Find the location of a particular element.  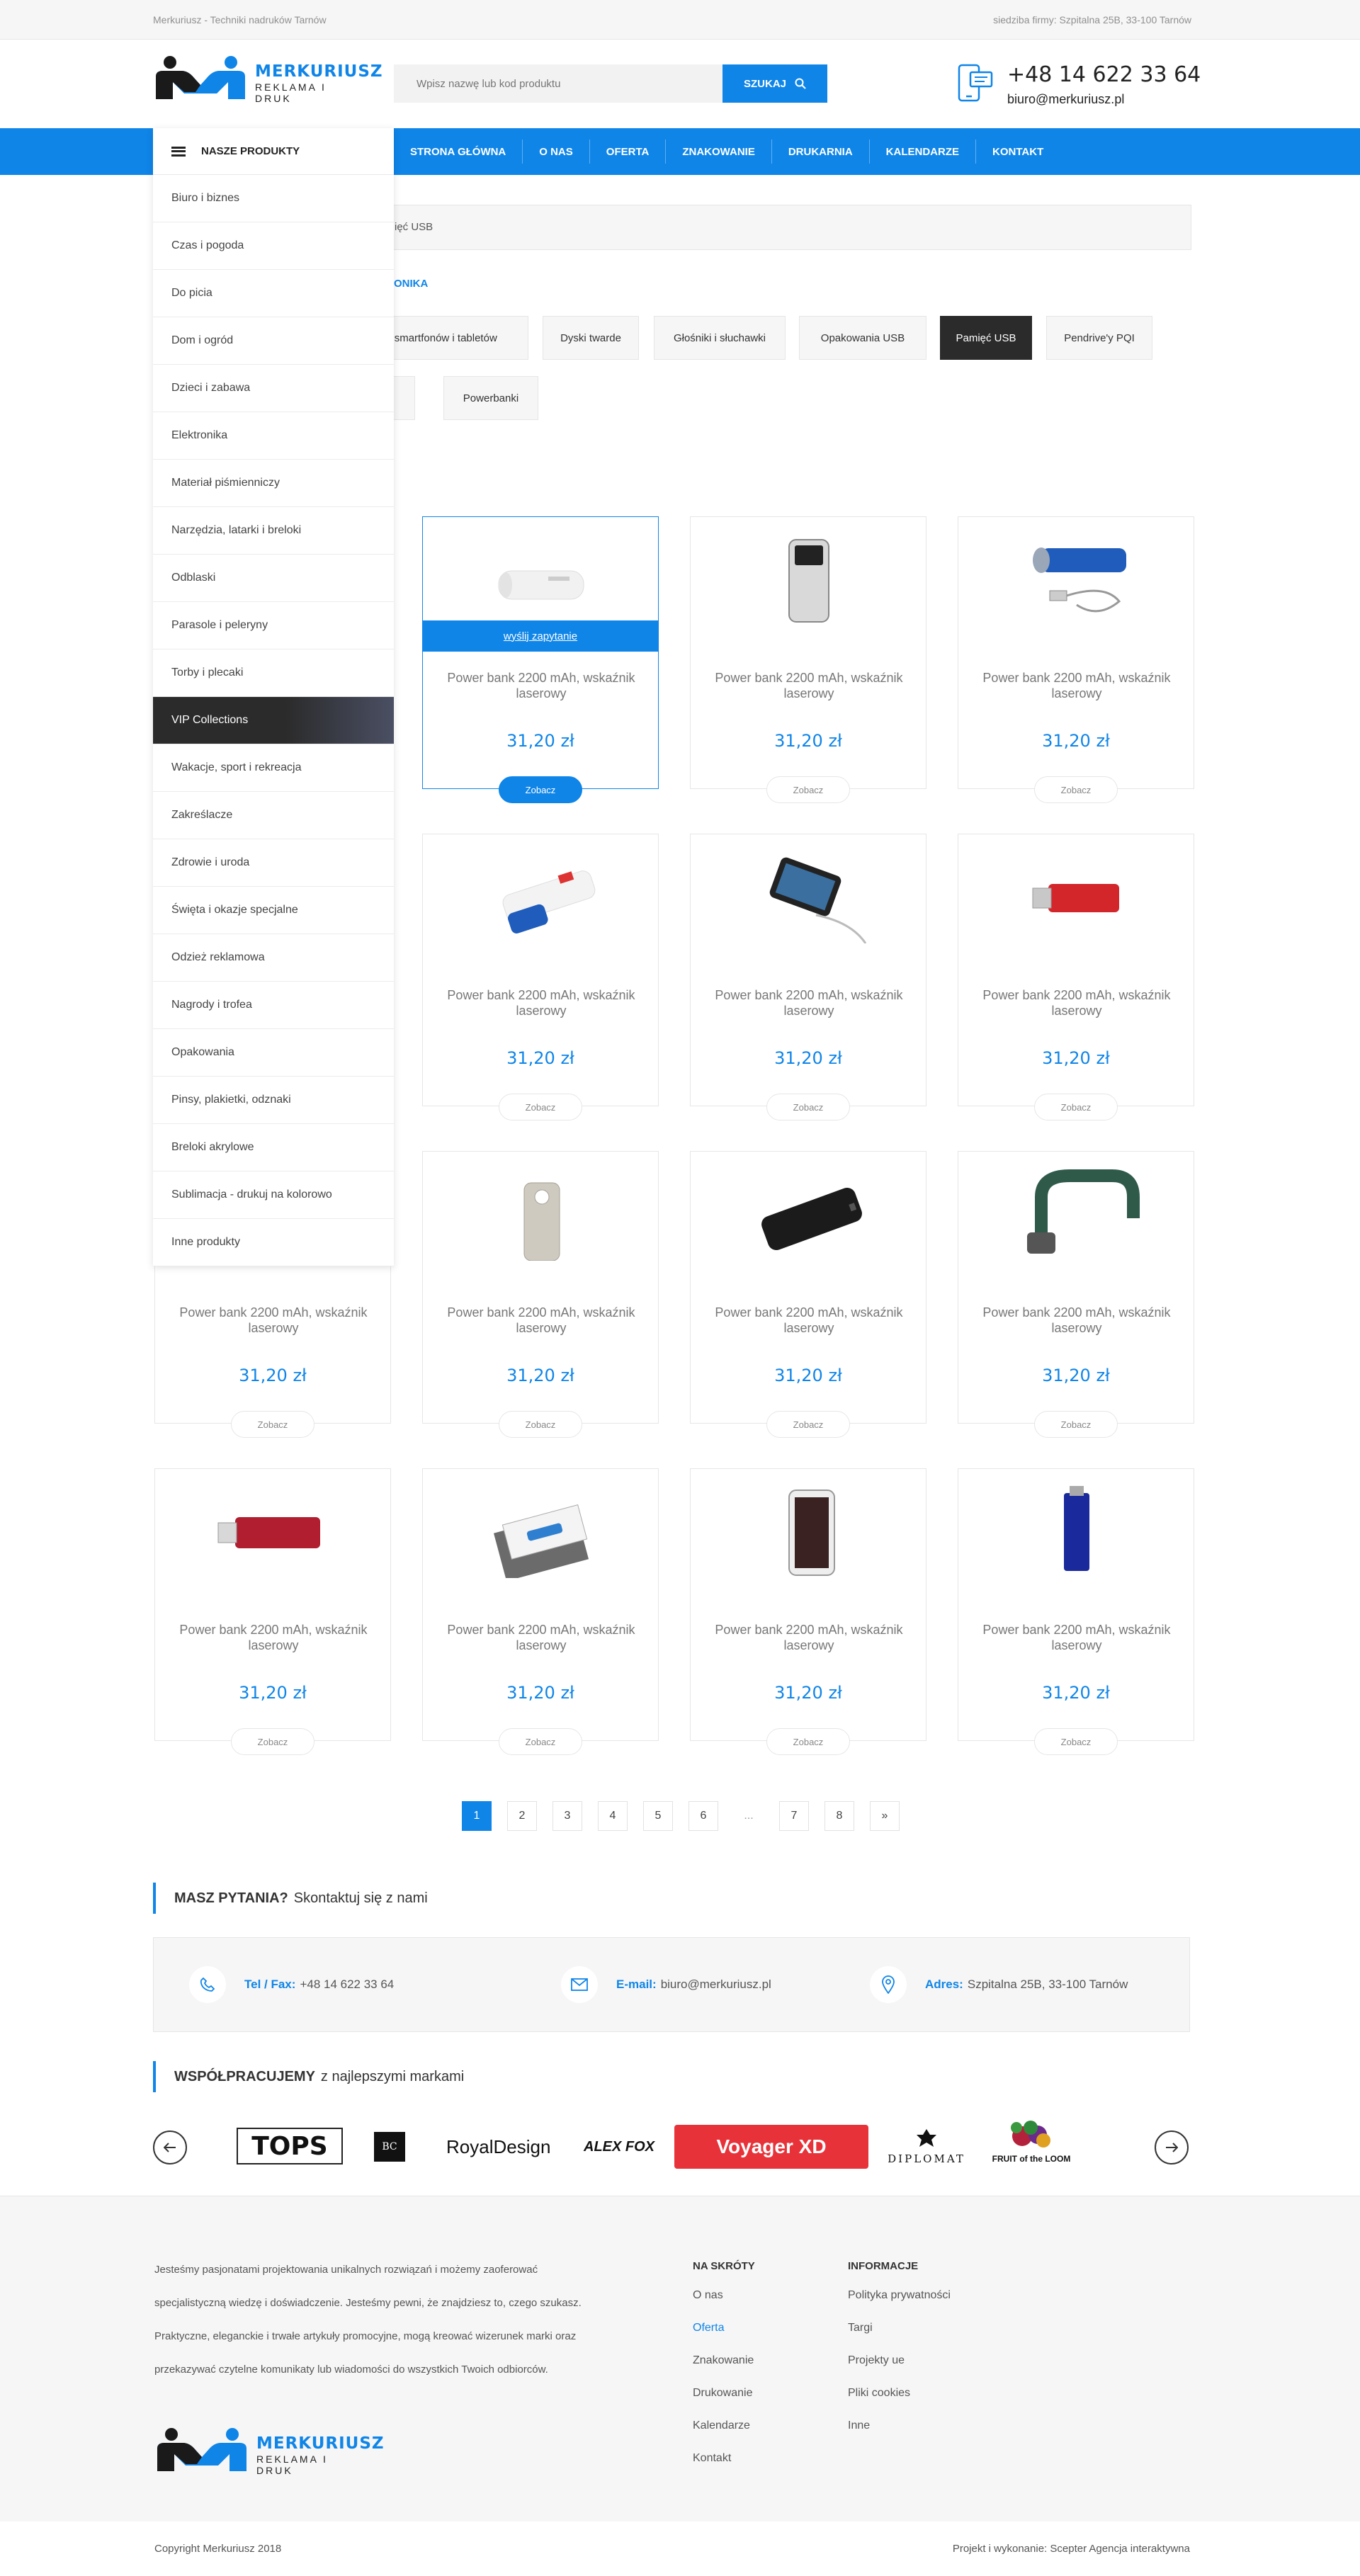

search-input is located at coordinates (558, 83).